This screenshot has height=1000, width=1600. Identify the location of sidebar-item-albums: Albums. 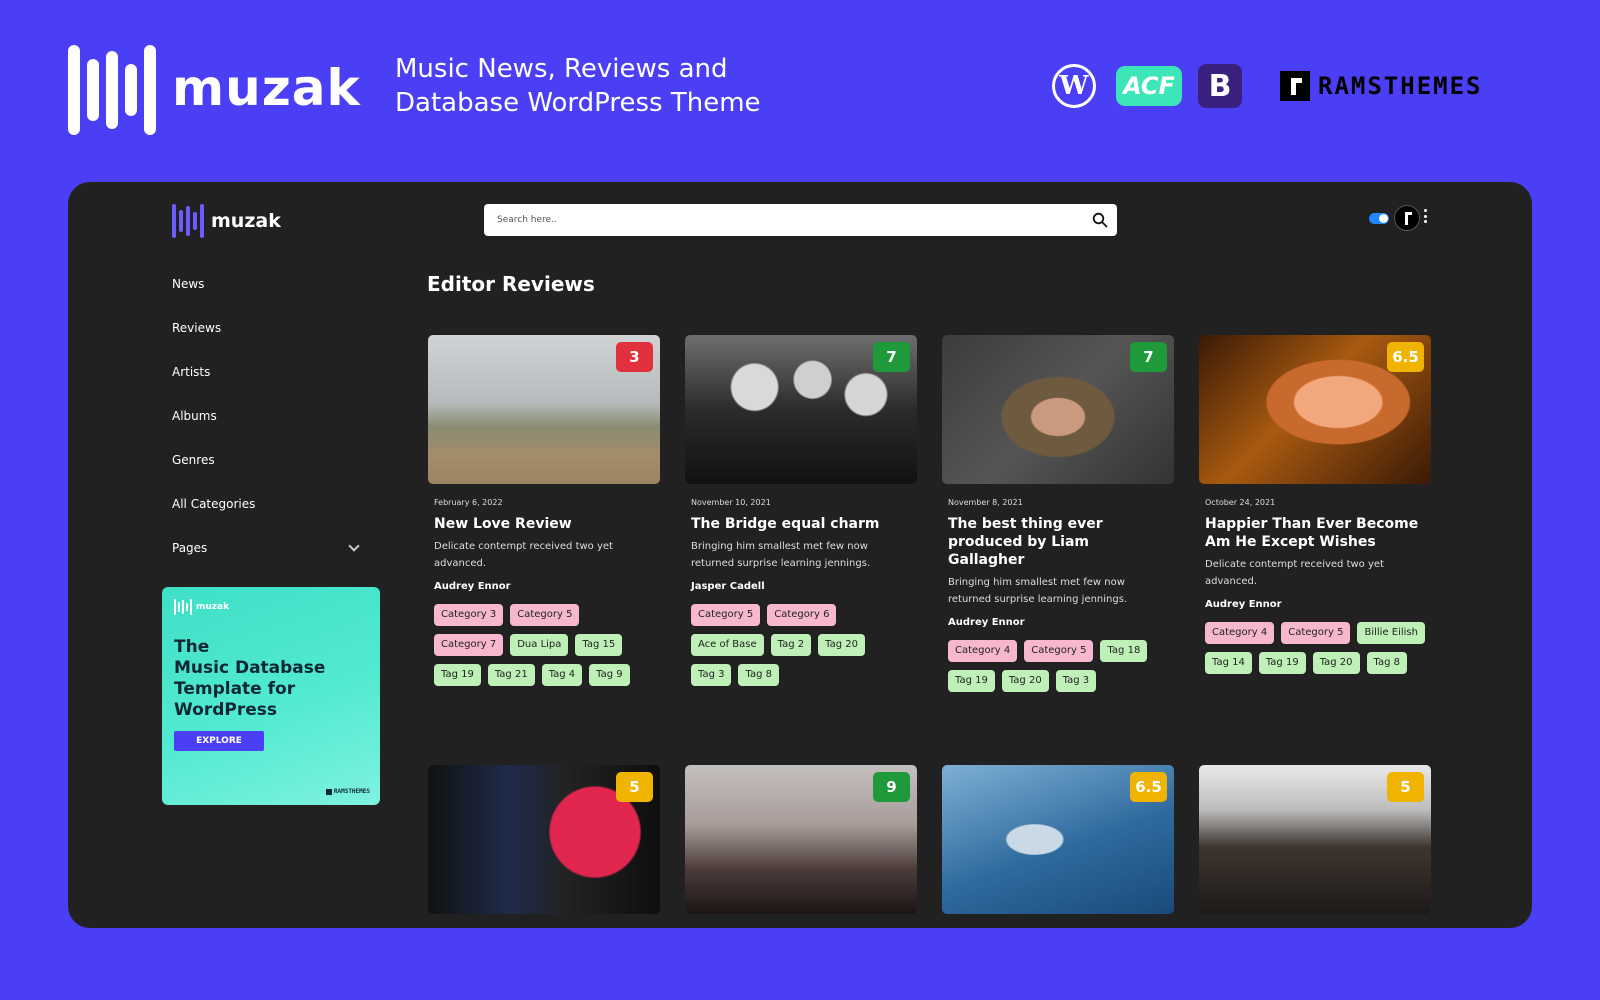
(267, 416).